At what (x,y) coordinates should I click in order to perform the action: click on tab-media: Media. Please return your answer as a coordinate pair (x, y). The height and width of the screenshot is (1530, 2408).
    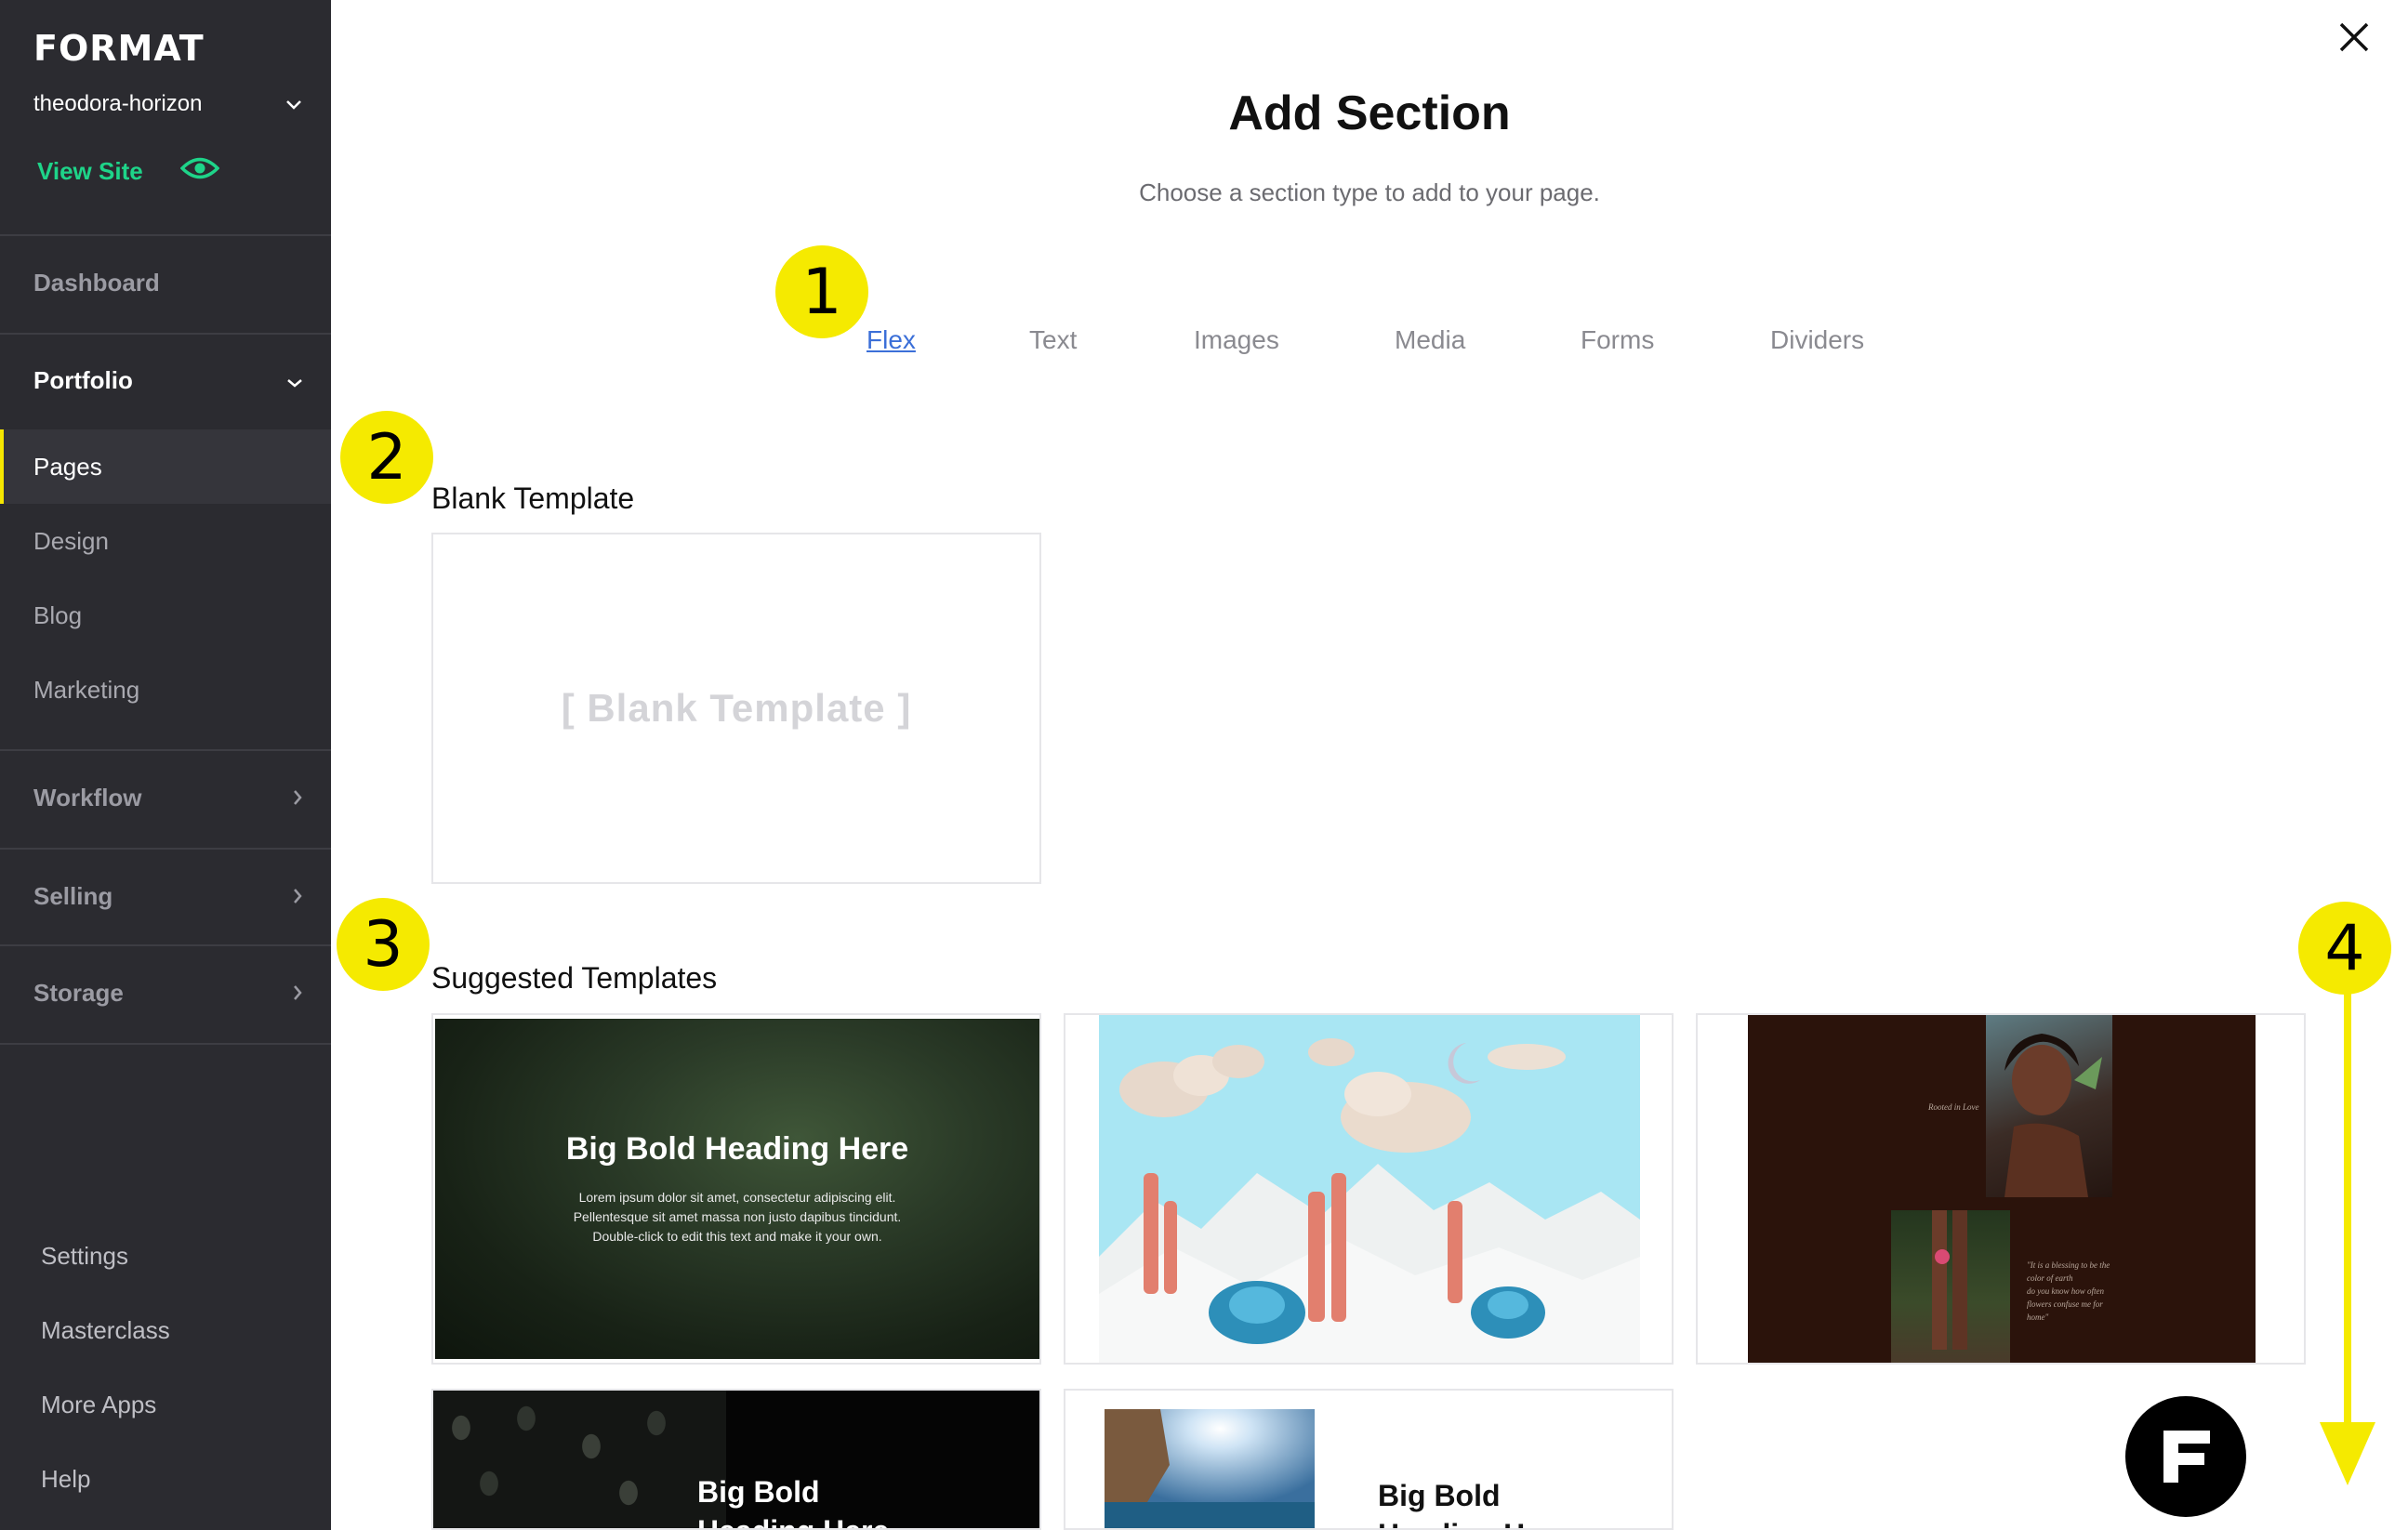
    Looking at the image, I should click on (1430, 340).